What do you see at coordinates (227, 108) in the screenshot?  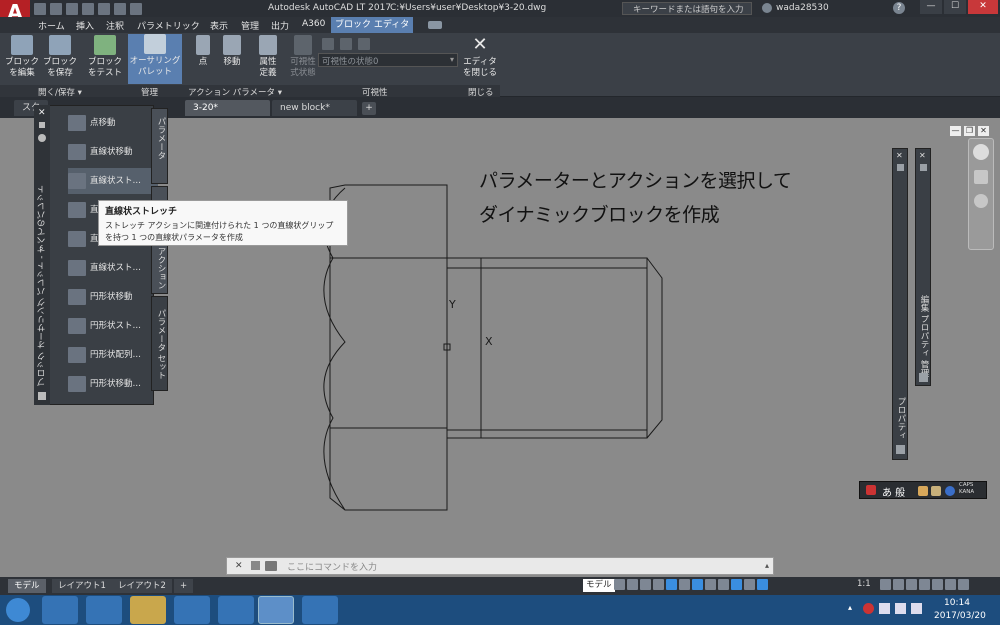 I see `doc-tab-3-20: 3-20*` at bounding box center [227, 108].